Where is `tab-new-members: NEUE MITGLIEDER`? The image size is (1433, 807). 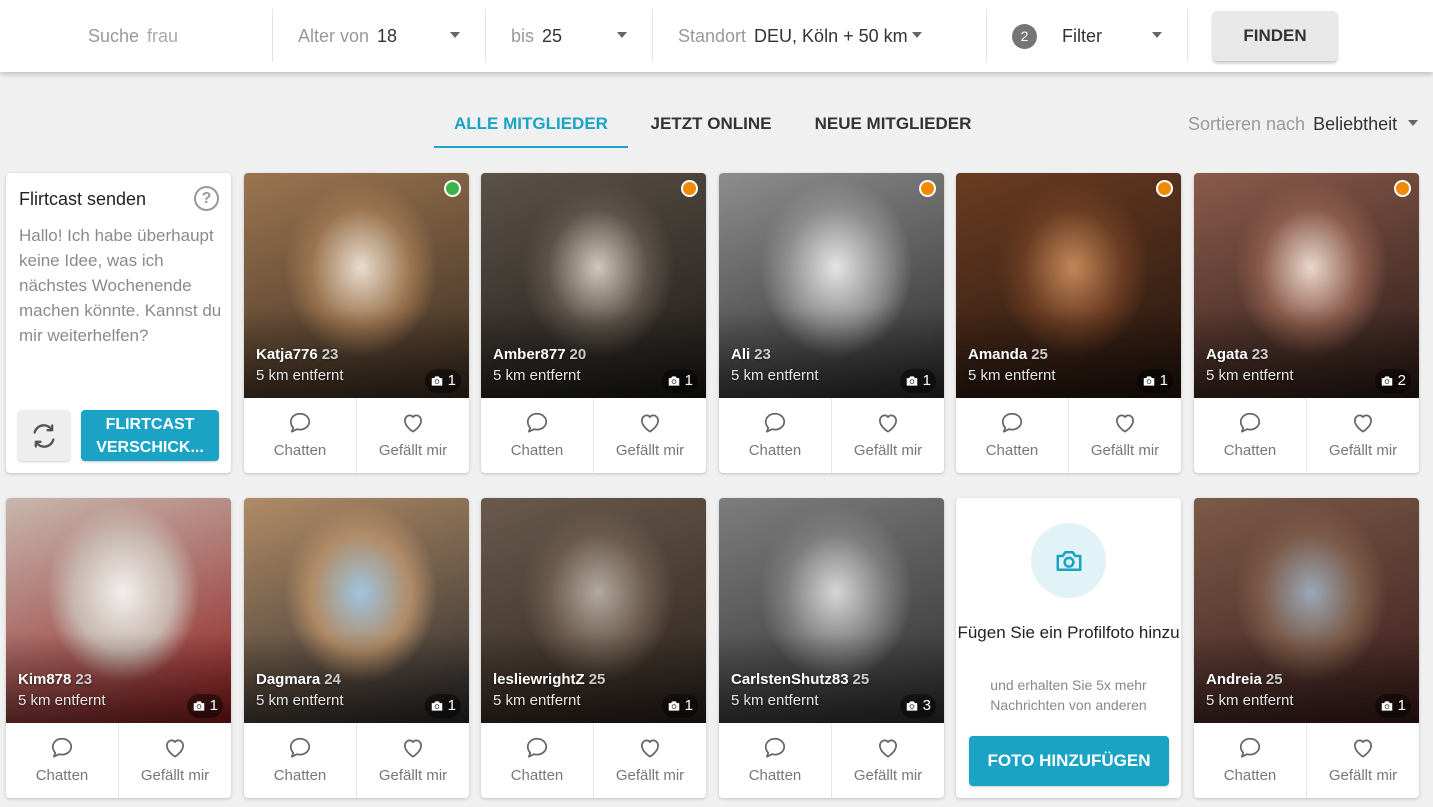 tab-new-members: NEUE MITGLIEDER is located at coordinates (893, 130).